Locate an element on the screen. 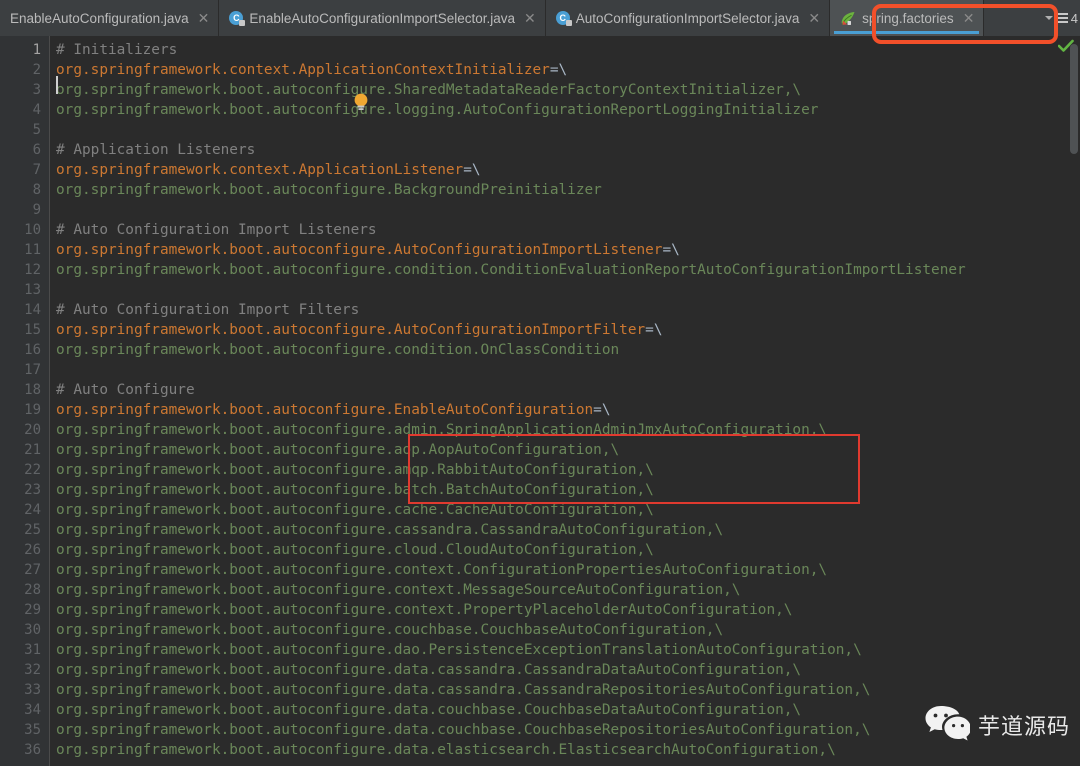  line-number: 2 is located at coordinates (20, 70).